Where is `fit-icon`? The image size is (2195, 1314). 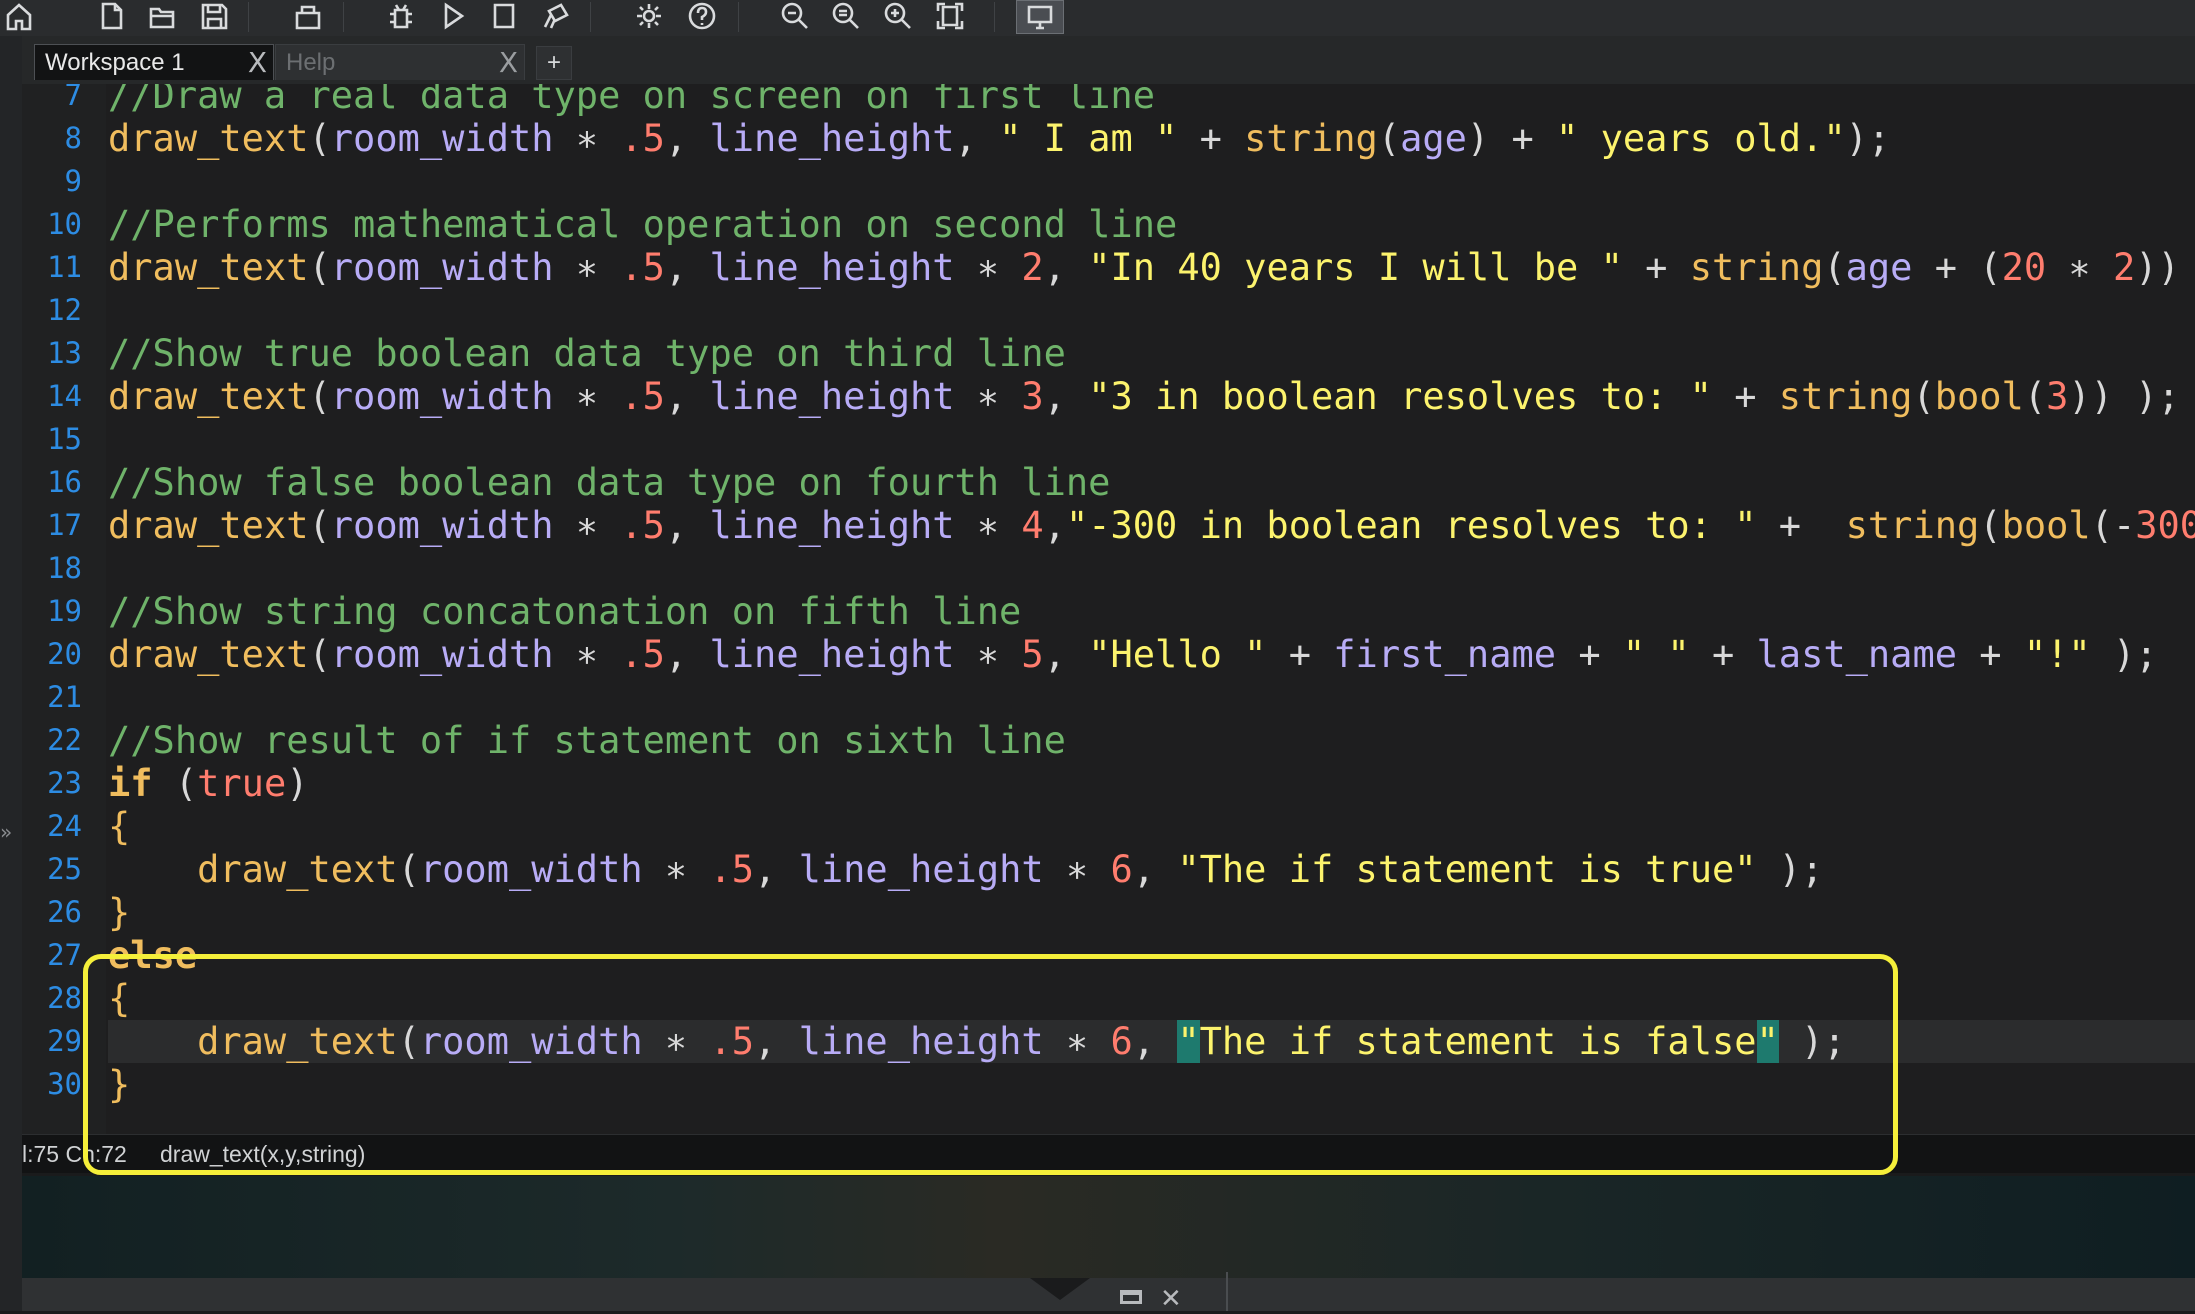 fit-icon is located at coordinates (950, 16).